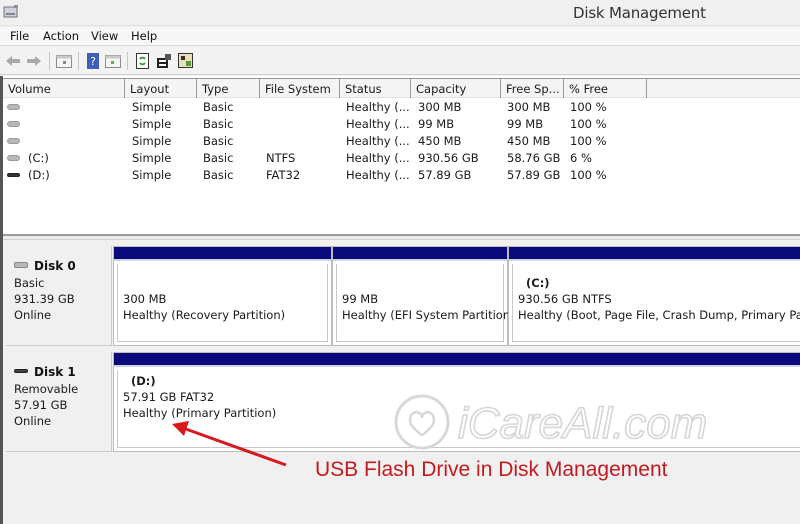 This screenshot has height=524, width=800. What do you see at coordinates (186, 61) in the screenshot?
I see `rescan-disks-icon` at bounding box center [186, 61].